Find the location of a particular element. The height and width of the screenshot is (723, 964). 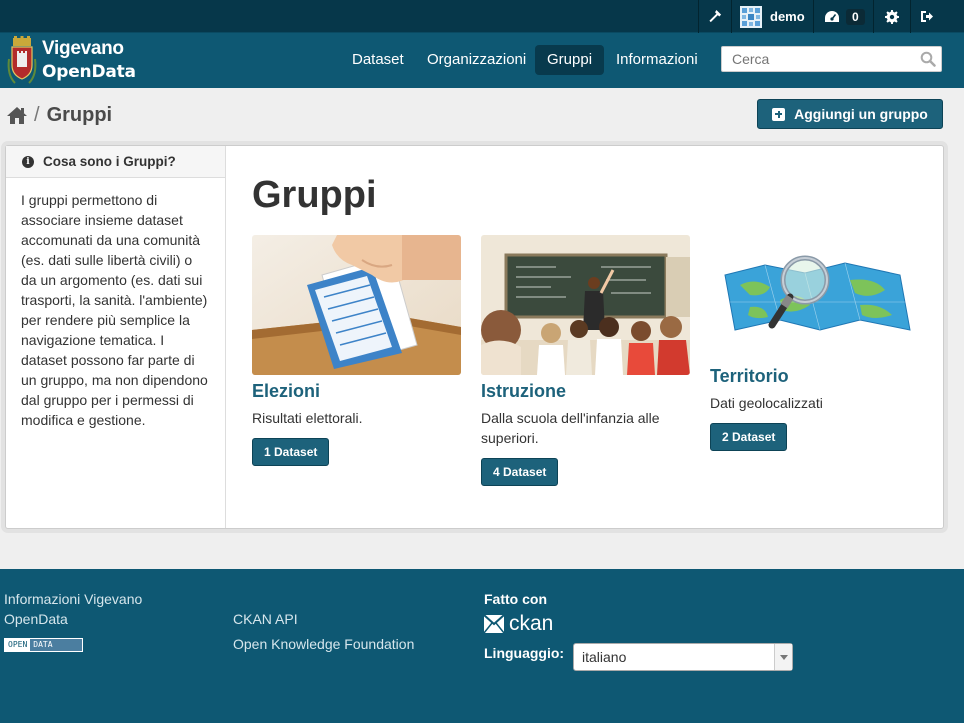

dataset-count-button-territorio: 2 Dataset is located at coordinates (749, 437).